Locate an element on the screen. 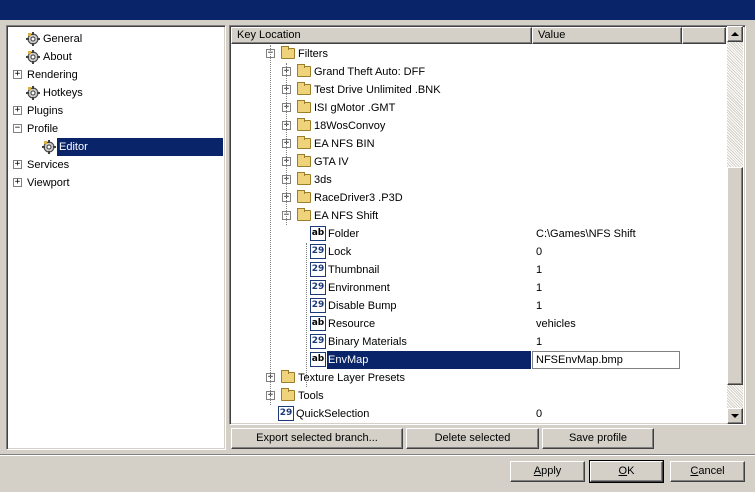  nav-item-label: Services is located at coordinates (48, 165).